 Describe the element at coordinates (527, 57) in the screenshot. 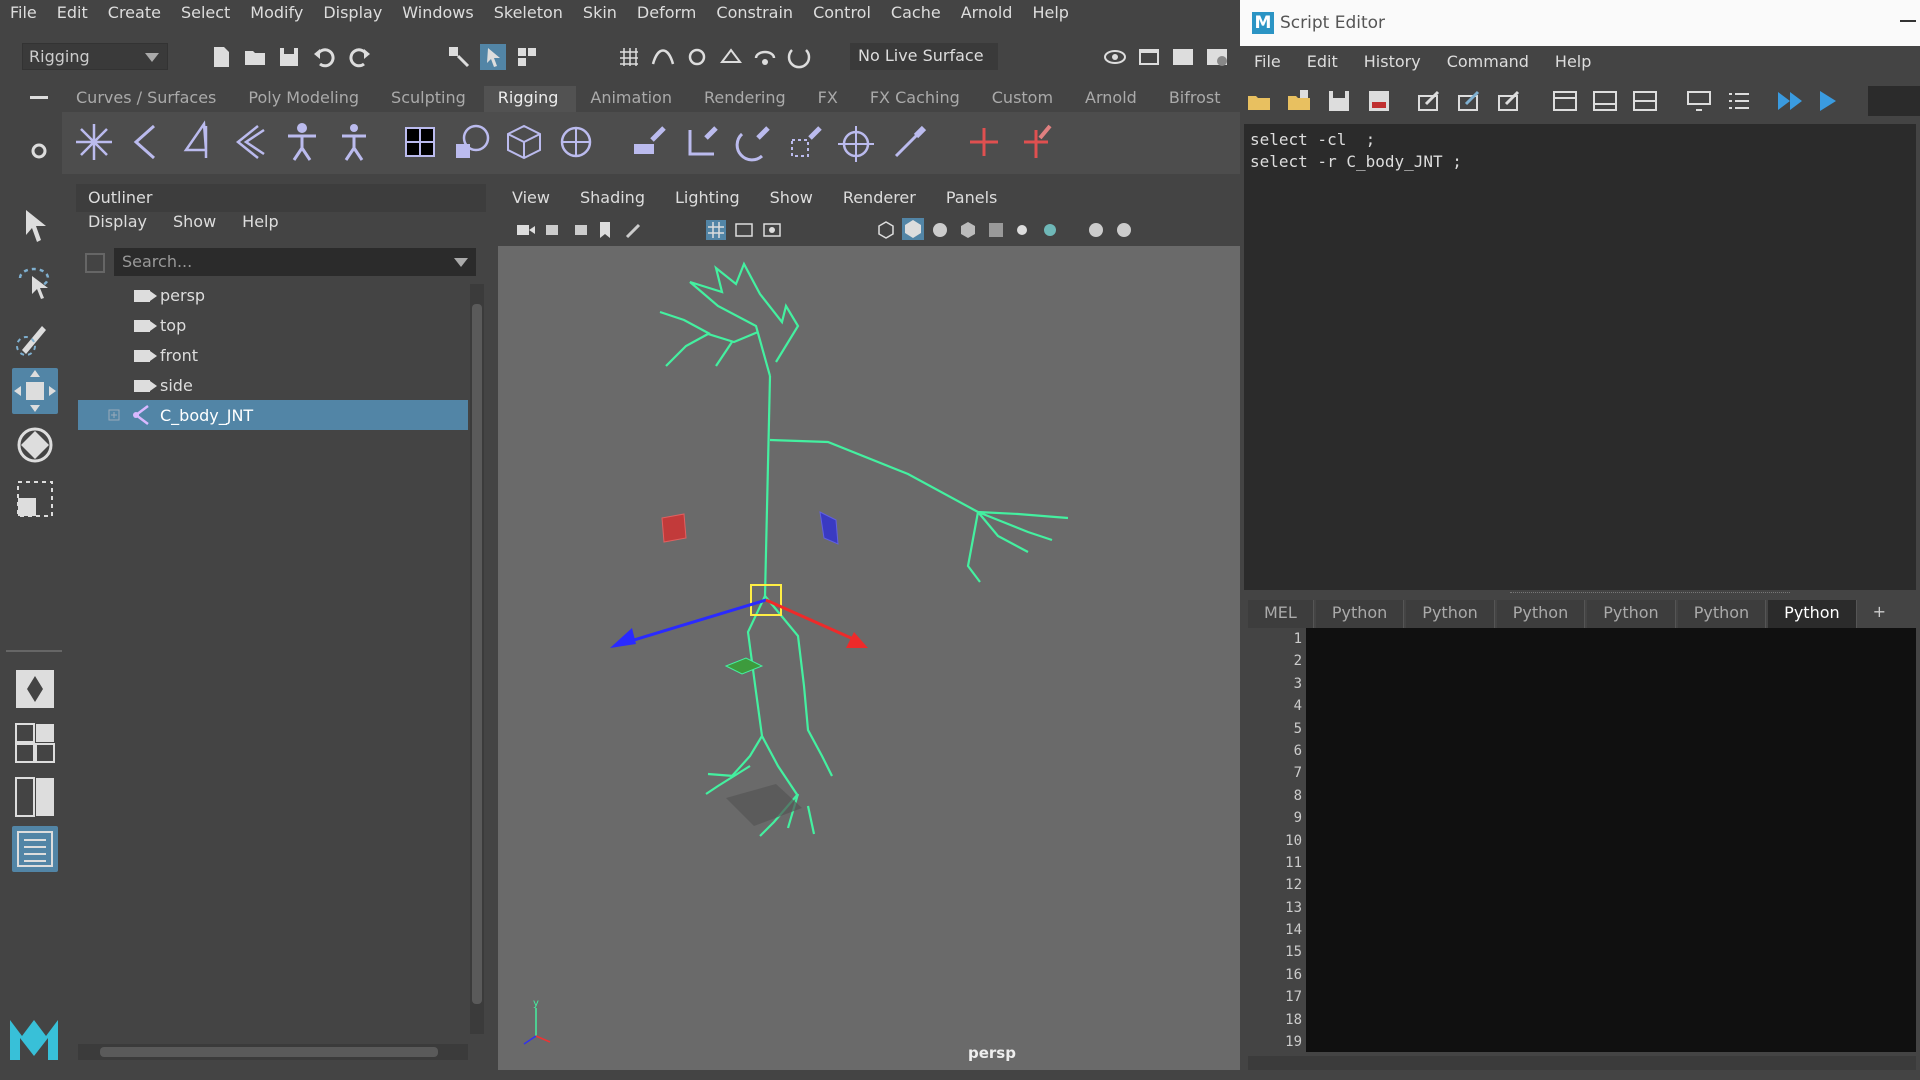

I see `select-component-icon` at that location.